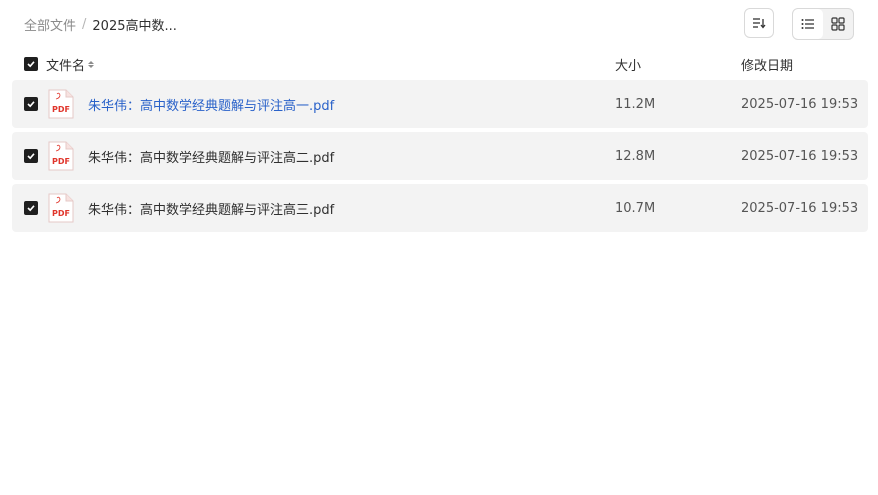 Image resolution: width=878 pixels, height=495 pixels. I want to click on file-name: 朱华伟：高中数学经典题解与评注高三.pdf, so click(211, 208).